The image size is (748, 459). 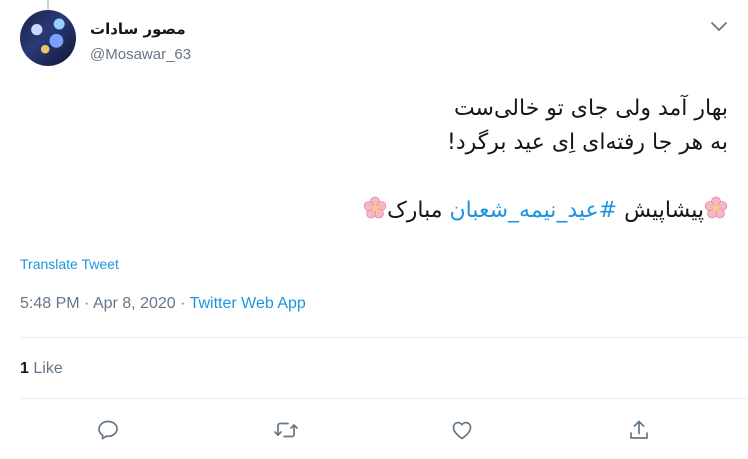 I want to click on retweet-icon, so click(x=286, y=430).